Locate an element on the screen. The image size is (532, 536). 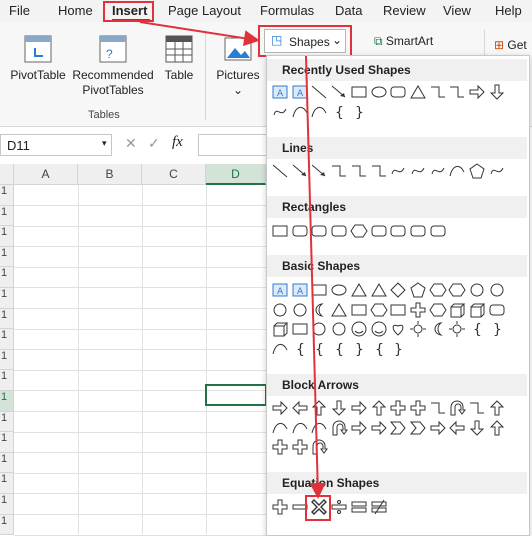
arrow-insert-to-shapes is located at coordinates (199, 34).